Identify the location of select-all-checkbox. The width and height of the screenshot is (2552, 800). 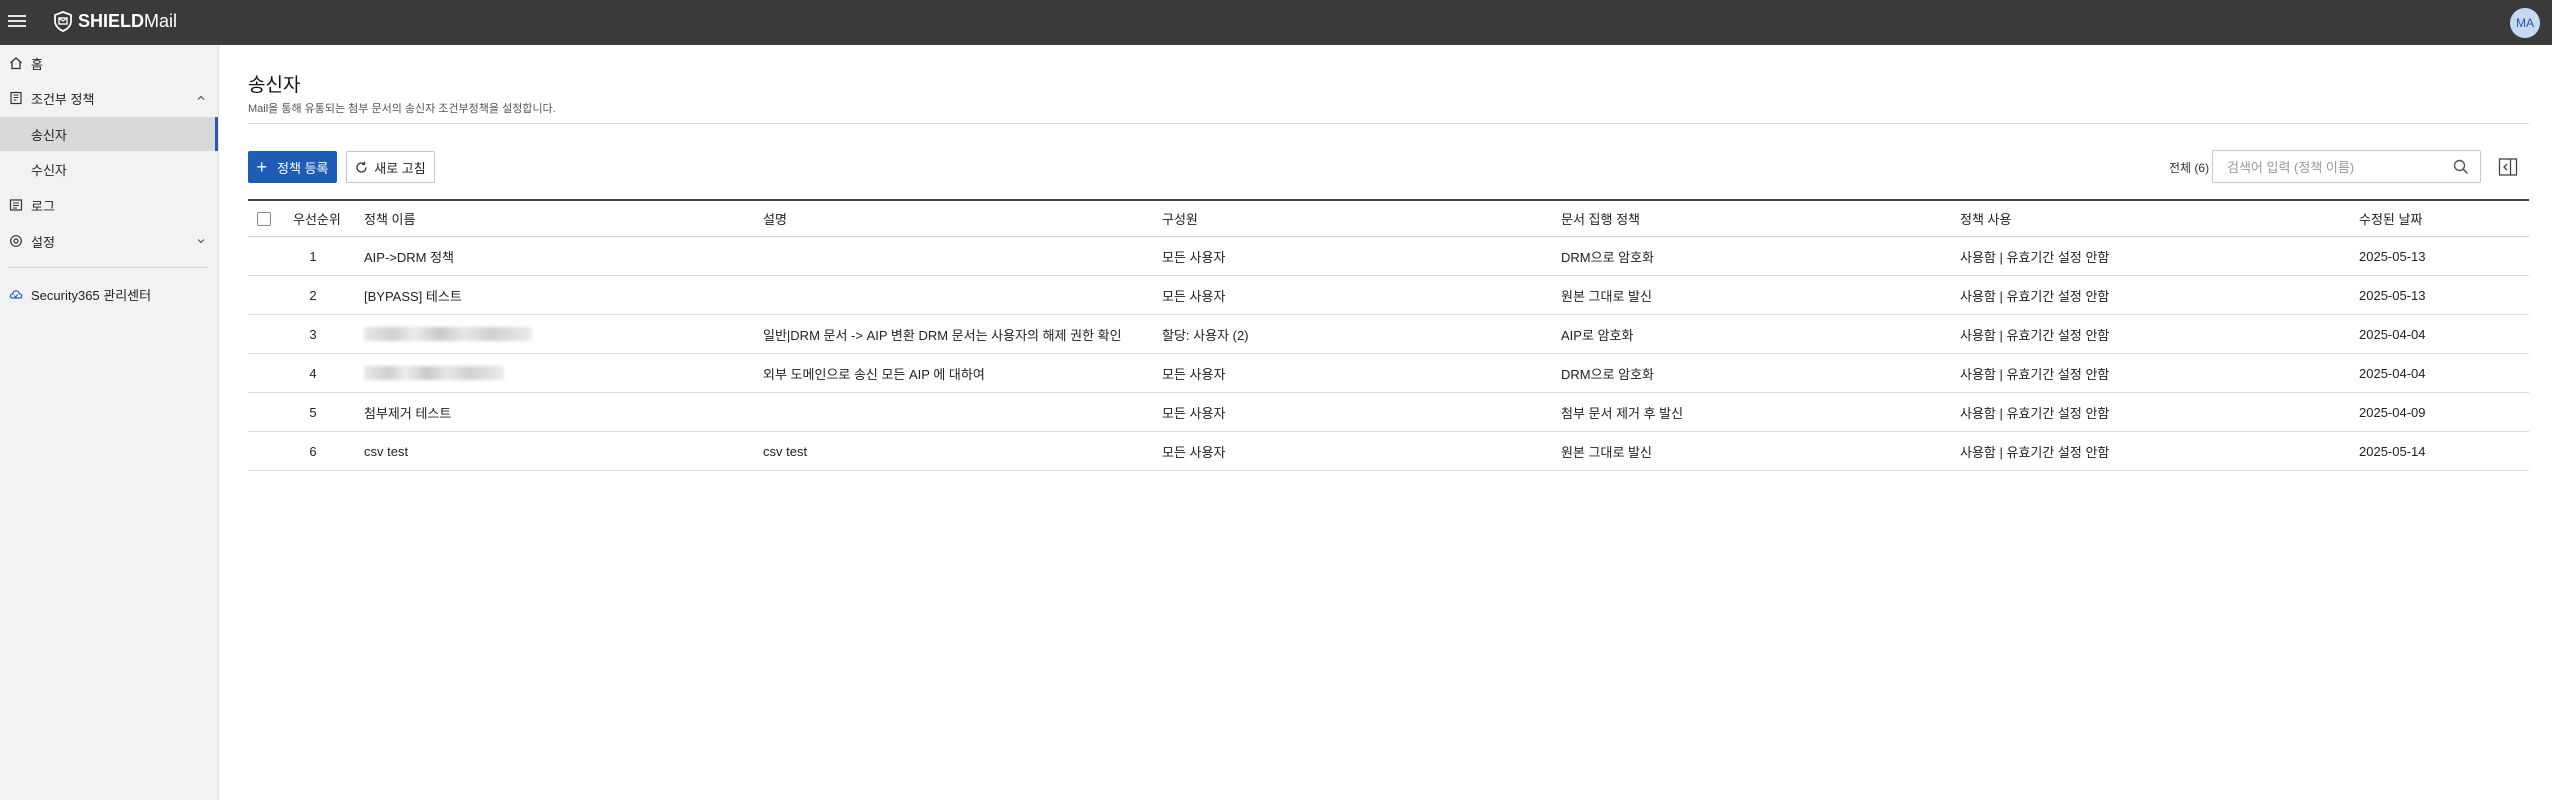
(264, 218).